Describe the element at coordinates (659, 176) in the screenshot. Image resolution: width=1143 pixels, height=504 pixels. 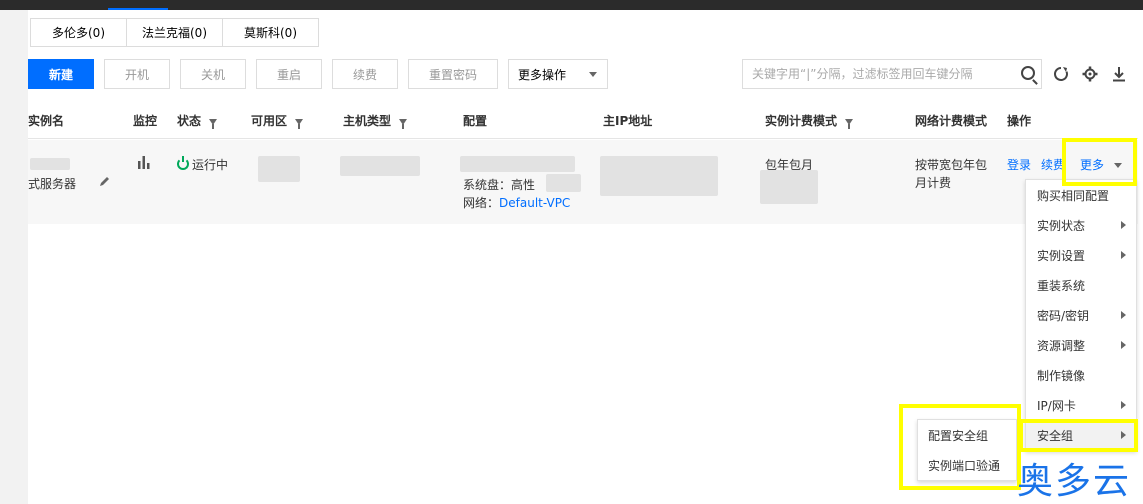
I see `redacted-ip` at that location.